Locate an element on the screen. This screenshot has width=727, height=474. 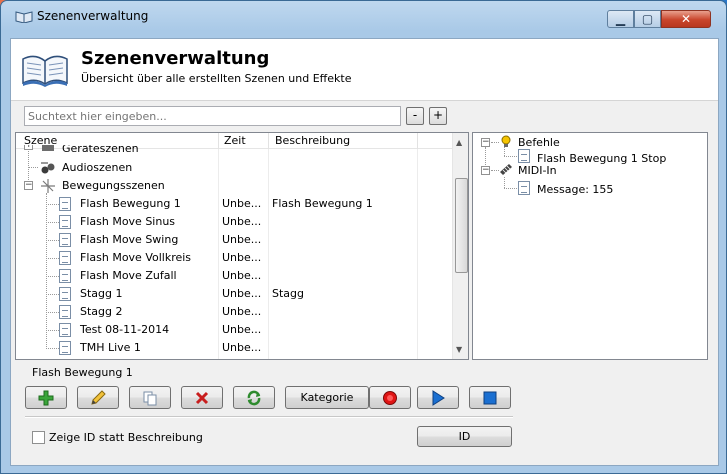
edit-button is located at coordinates (98, 397).